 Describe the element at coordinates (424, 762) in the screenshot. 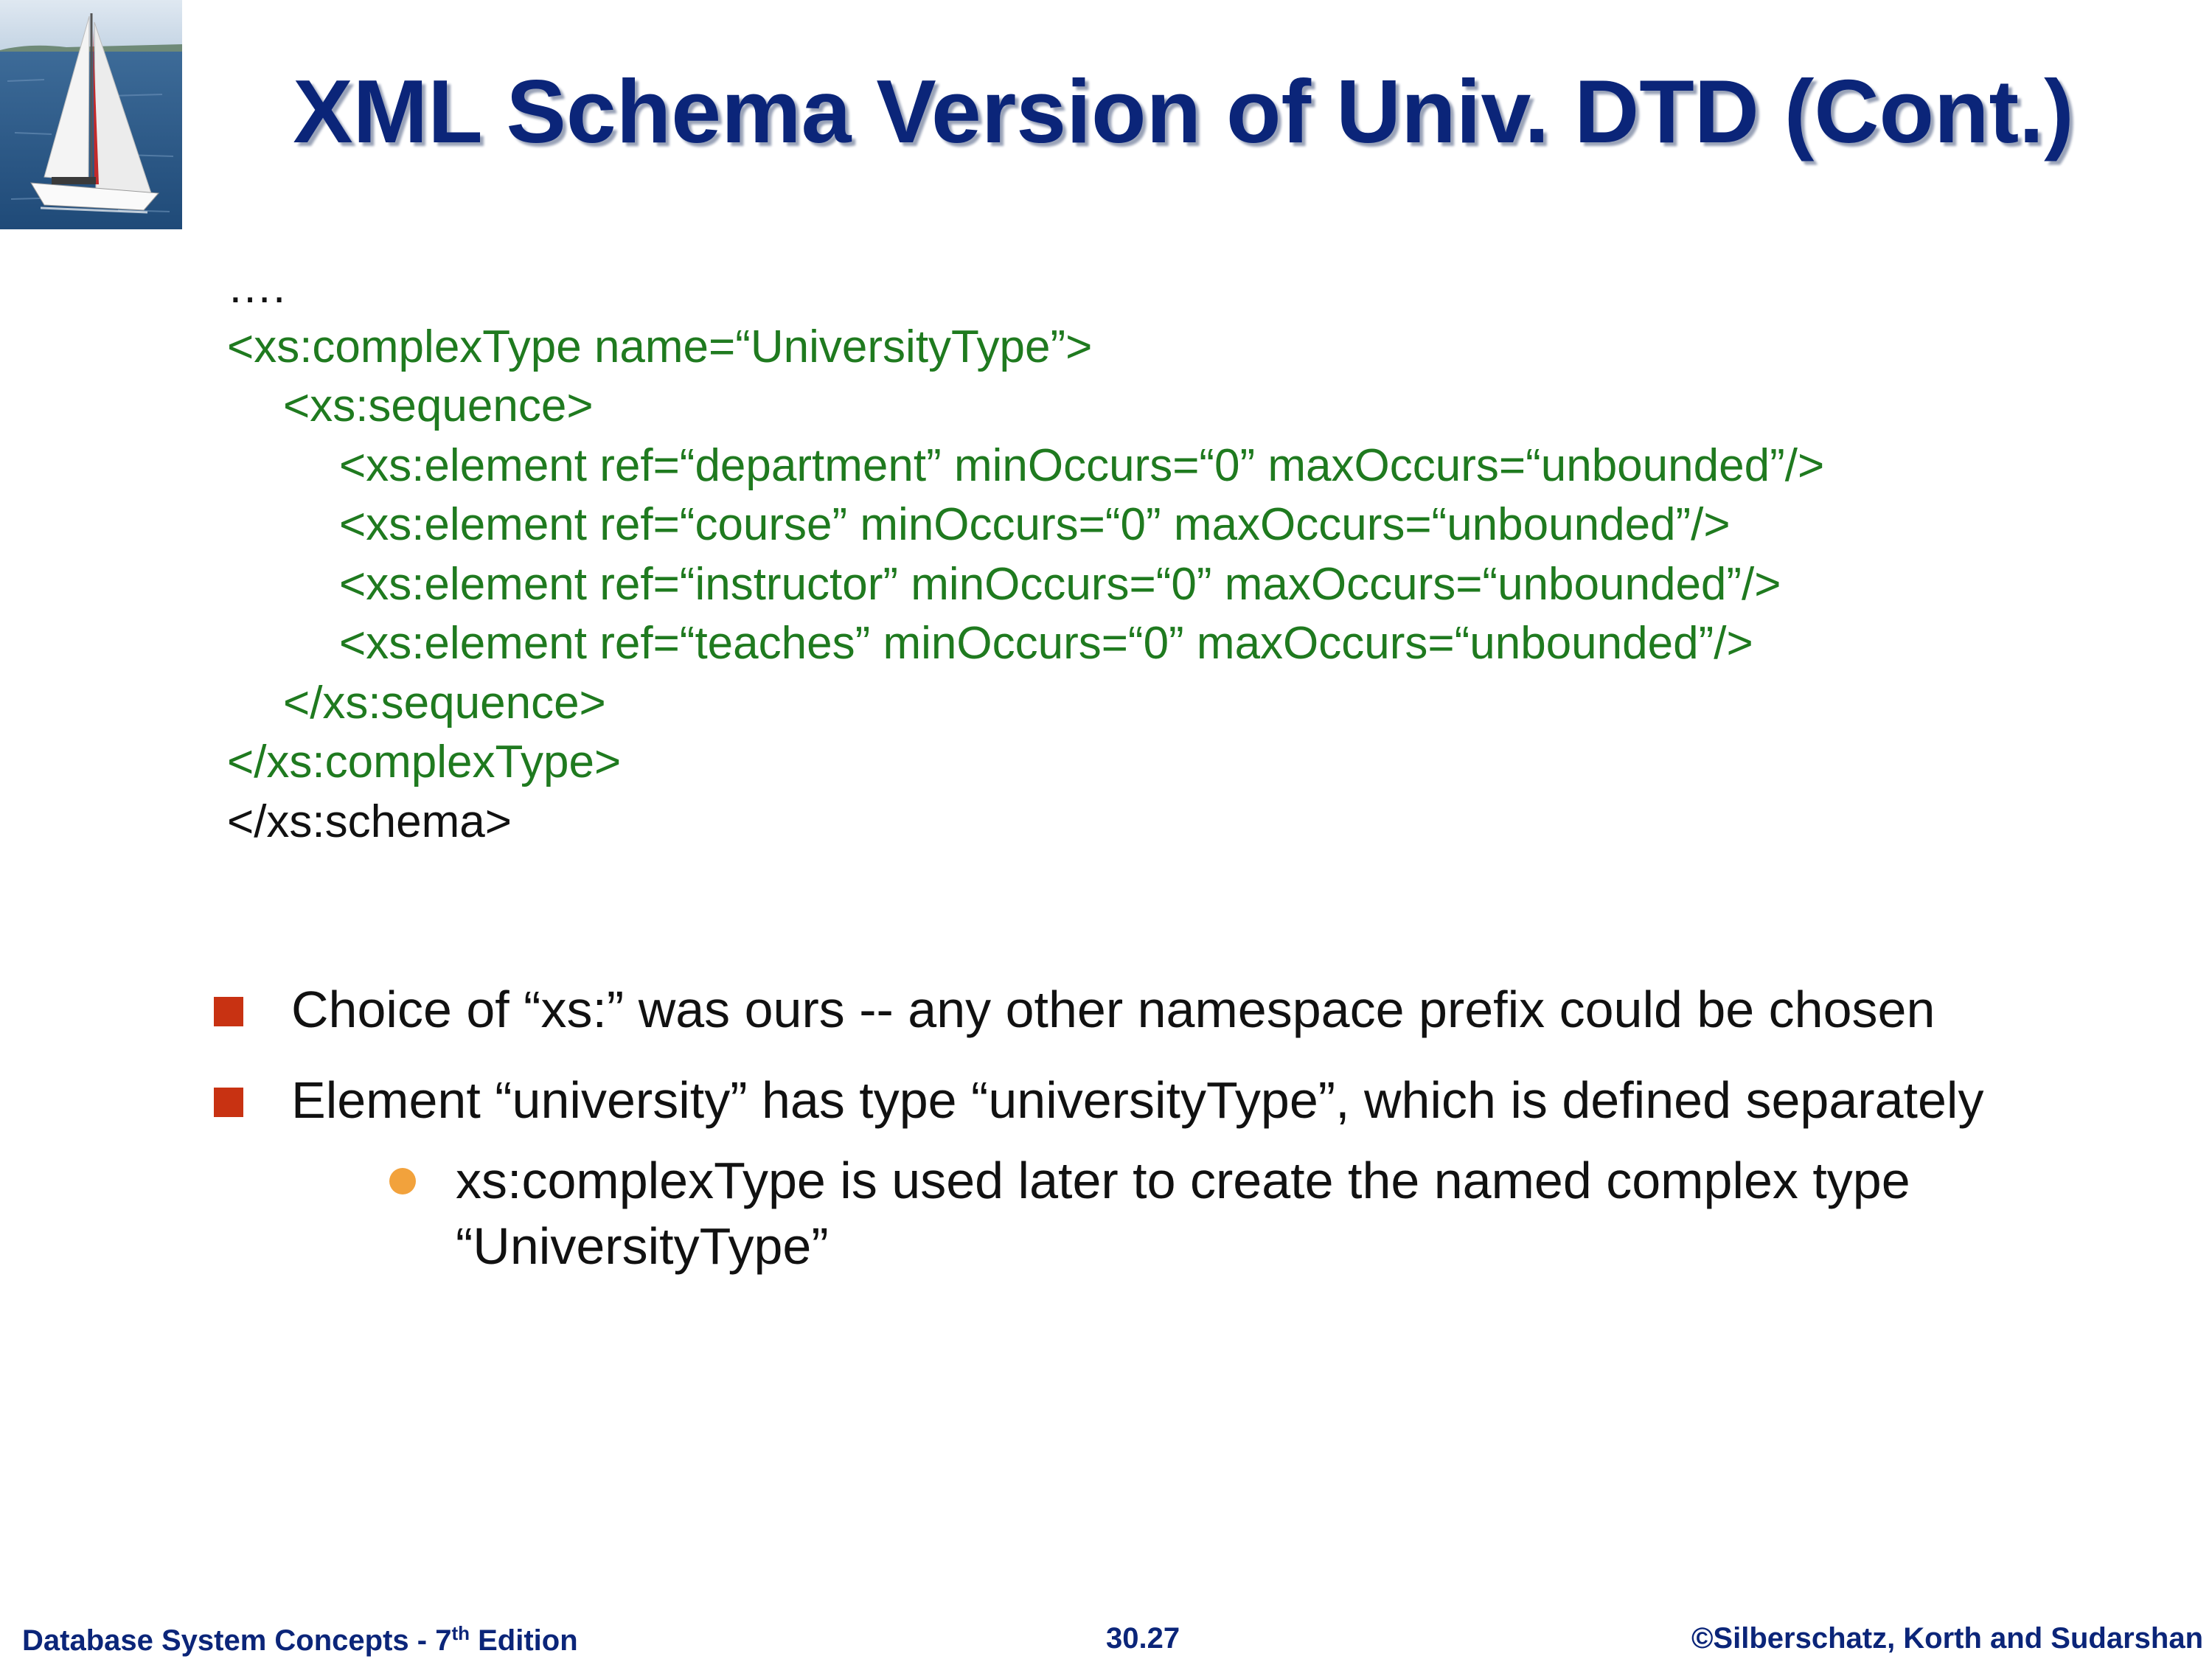

I see `code-line: </xs:complexType>` at that location.